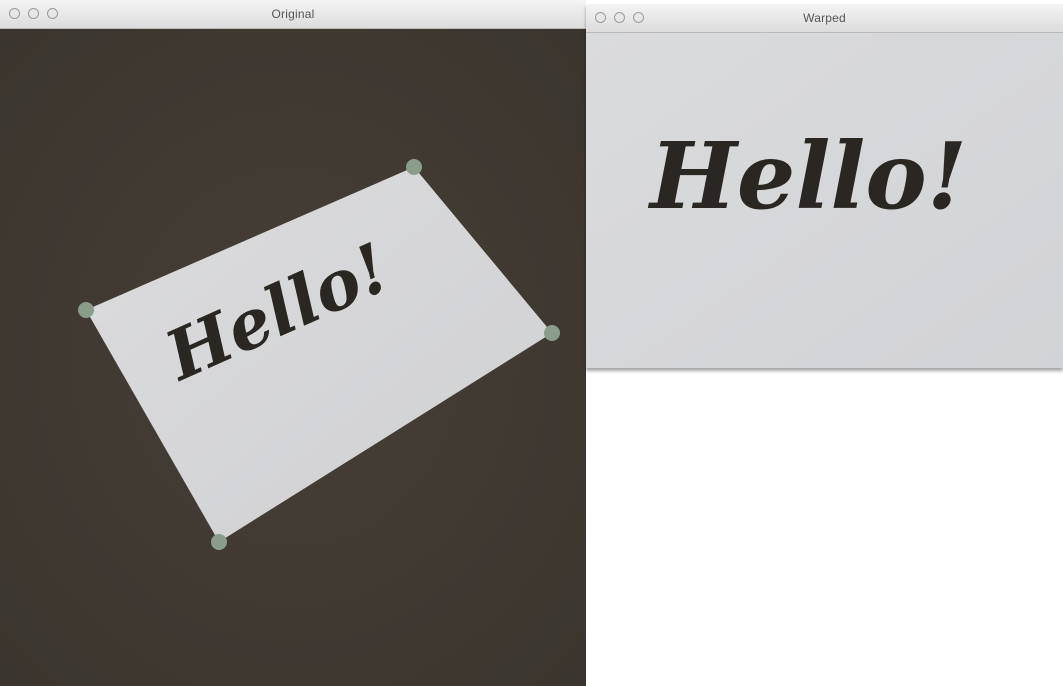 Image resolution: width=1063 pixels, height=686 pixels. Describe the element at coordinates (552, 333) in the screenshot. I see `corner-marker-bottom-right` at that location.